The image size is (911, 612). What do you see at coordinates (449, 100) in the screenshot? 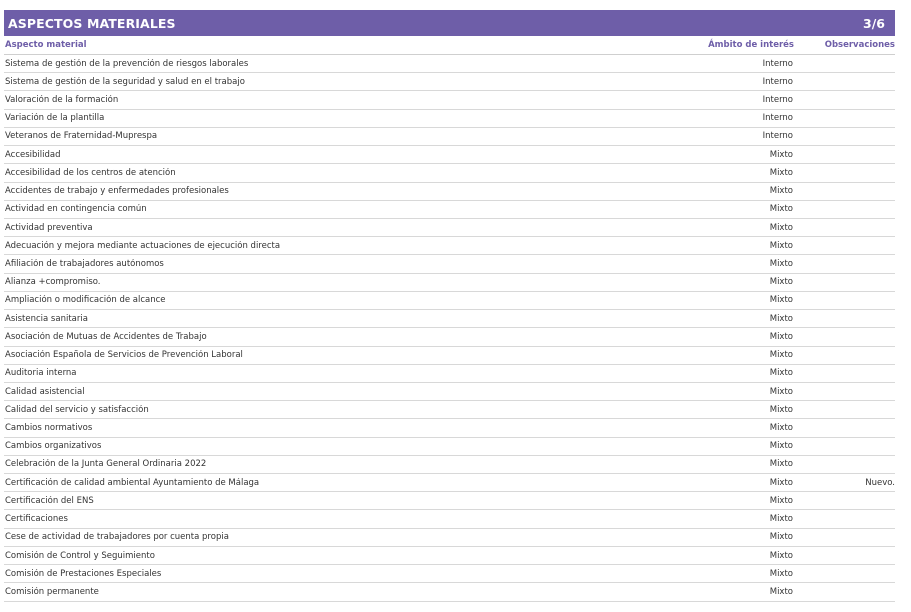
I see `table-row: Valoración de la formación Interno` at bounding box center [449, 100].